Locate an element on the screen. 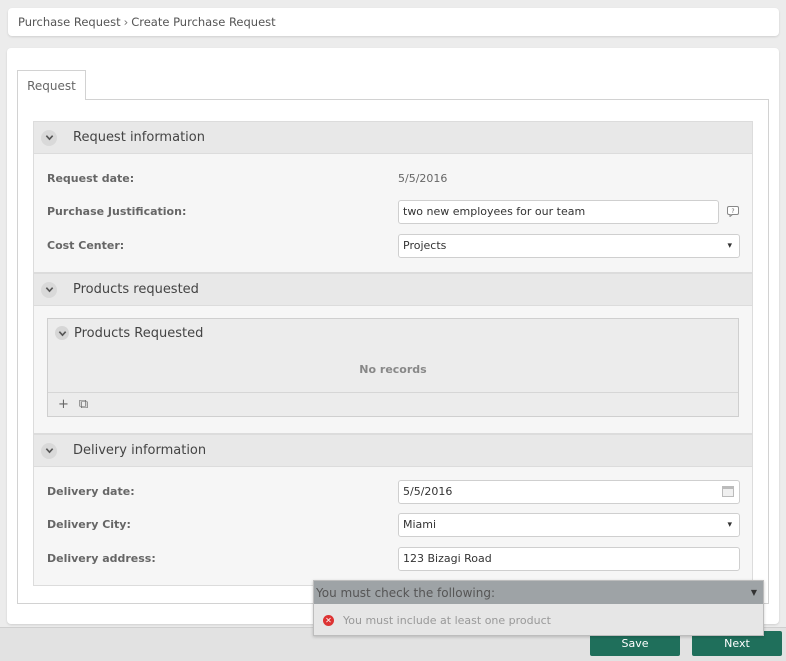 The width and height of the screenshot is (786, 661). help-bubble-icon: ? is located at coordinates (733, 212).